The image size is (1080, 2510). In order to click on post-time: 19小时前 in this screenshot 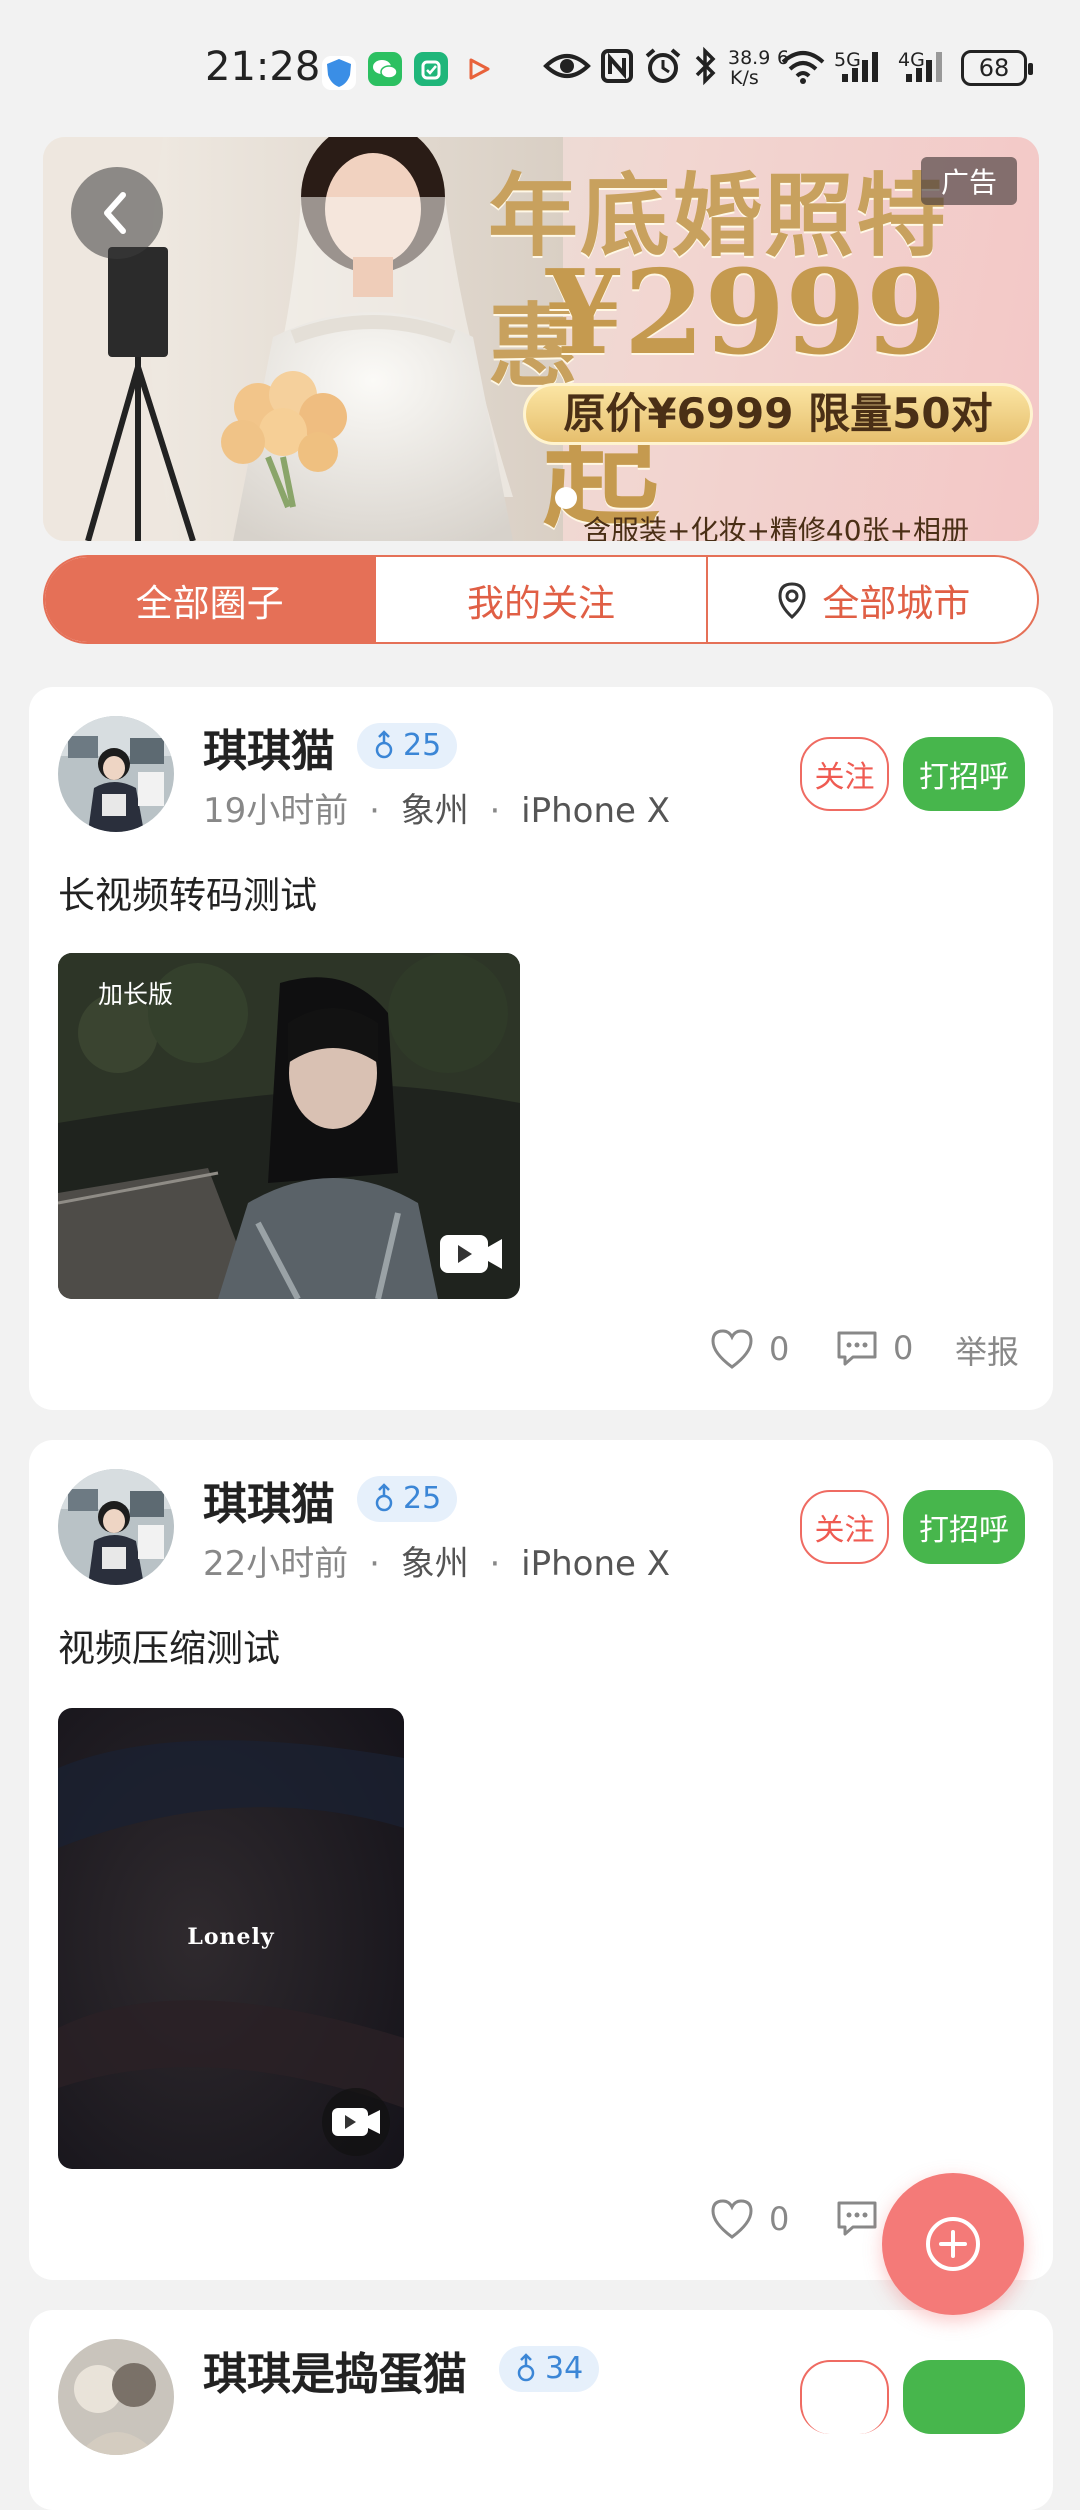, I will do `click(276, 811)`.